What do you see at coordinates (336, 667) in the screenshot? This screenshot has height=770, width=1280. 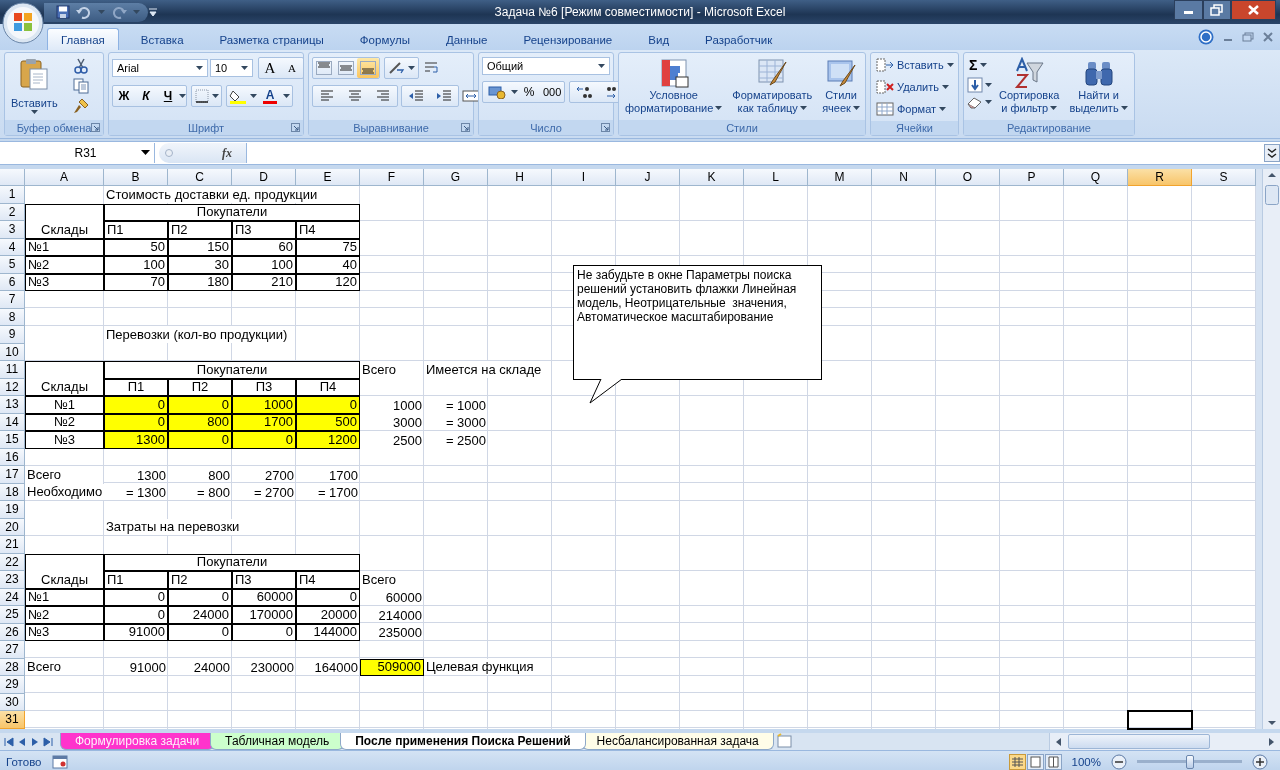 I see `table-cell-text: 164000` at bounding box center [336, 667].